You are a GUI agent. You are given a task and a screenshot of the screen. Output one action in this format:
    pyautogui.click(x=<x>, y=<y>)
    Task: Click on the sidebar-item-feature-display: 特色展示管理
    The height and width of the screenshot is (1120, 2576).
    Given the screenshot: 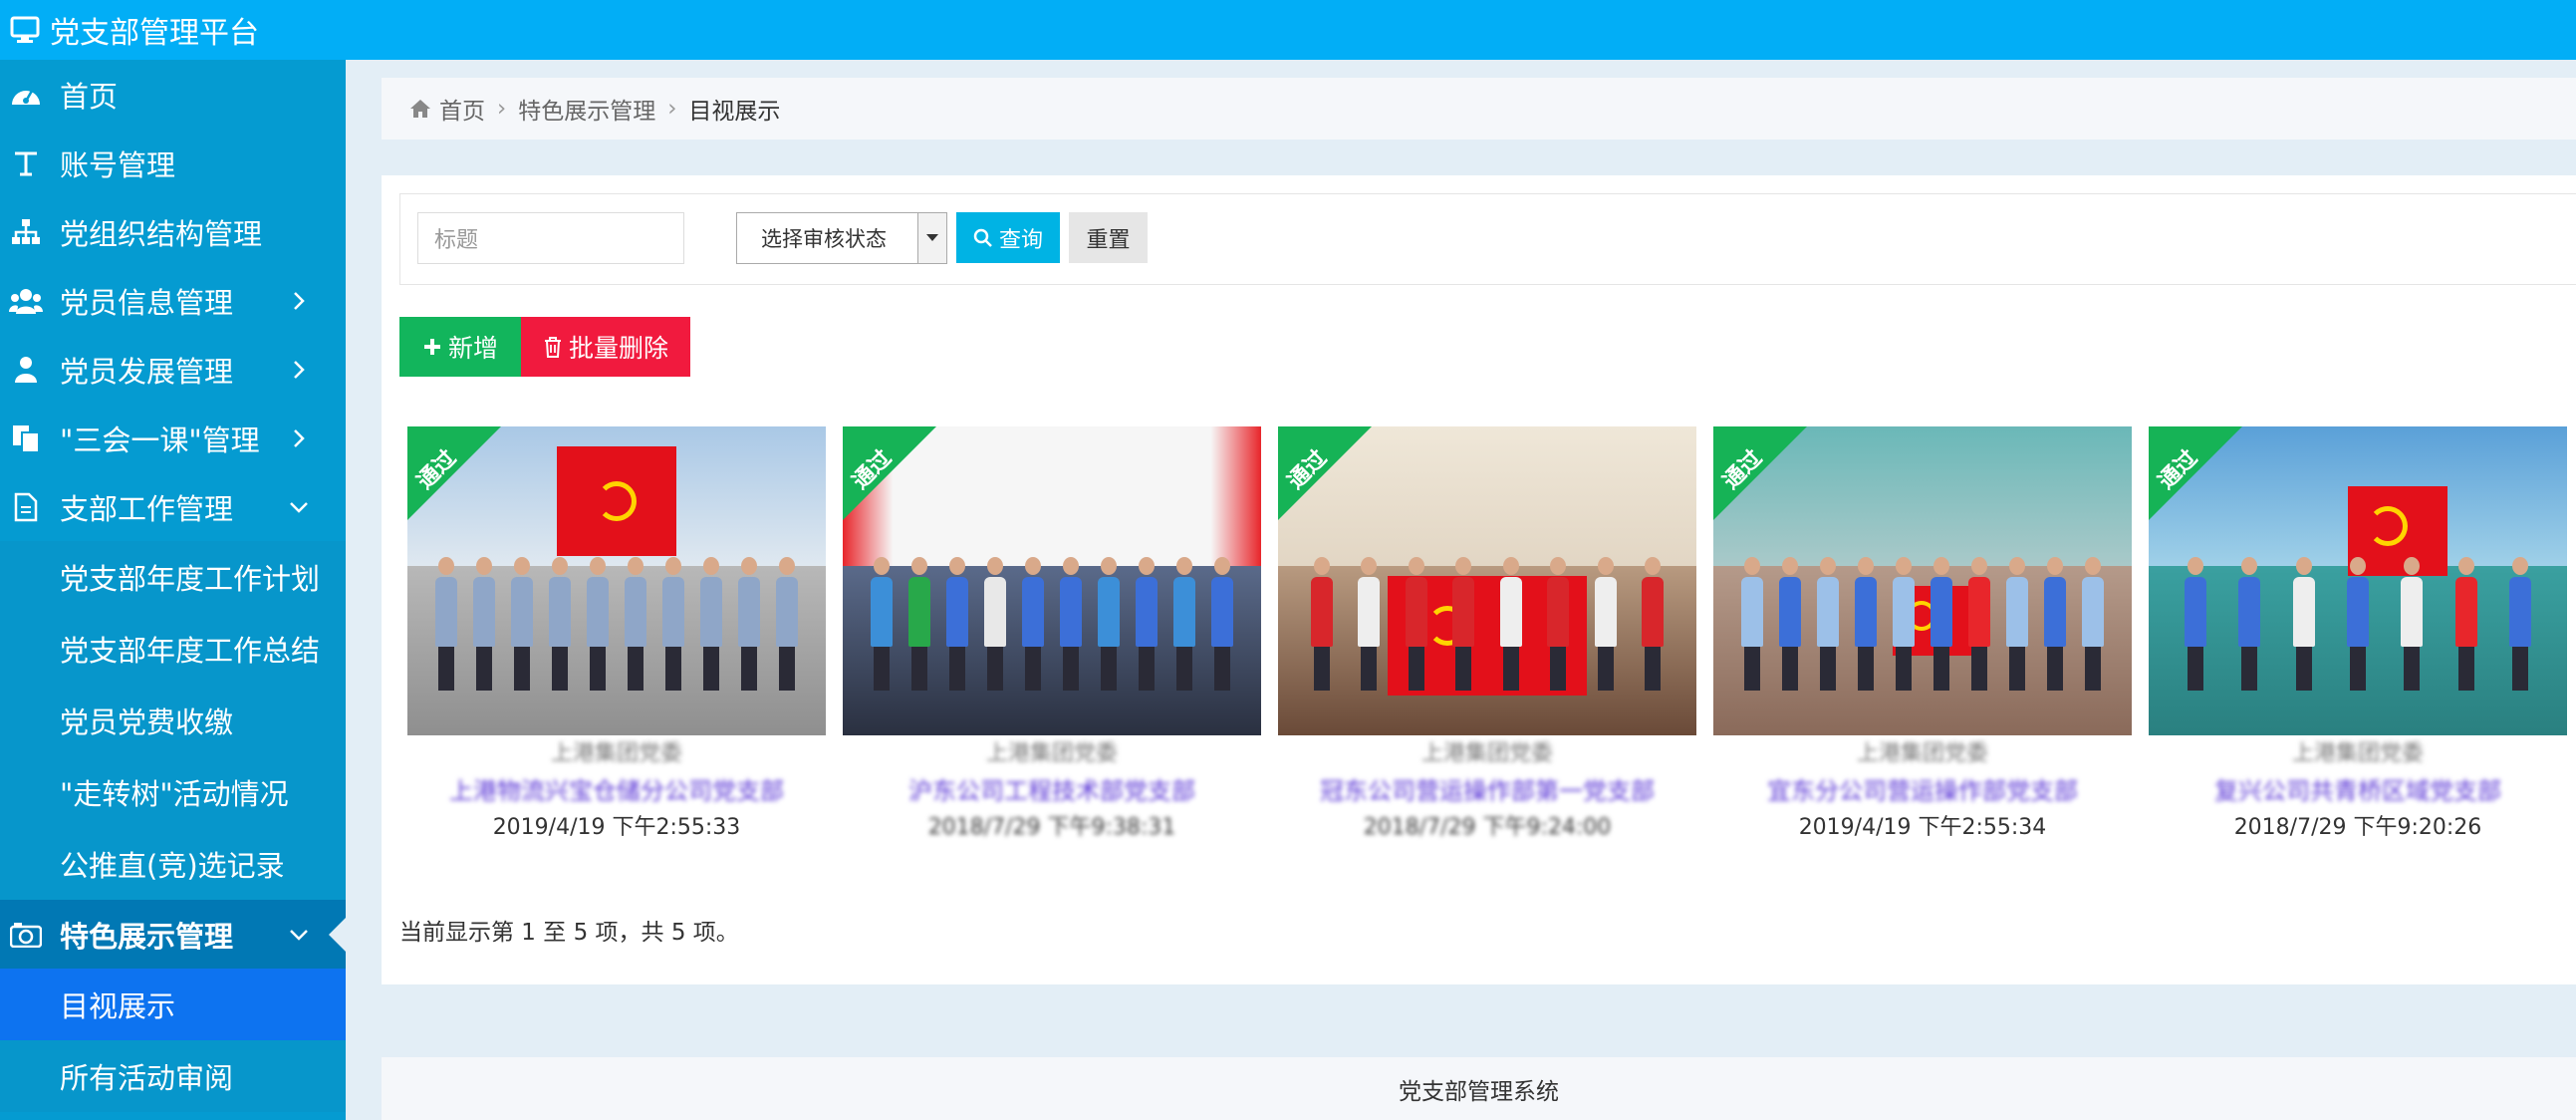 What is the action you would take?
    pyautogui.click(x=173, y=934)
    